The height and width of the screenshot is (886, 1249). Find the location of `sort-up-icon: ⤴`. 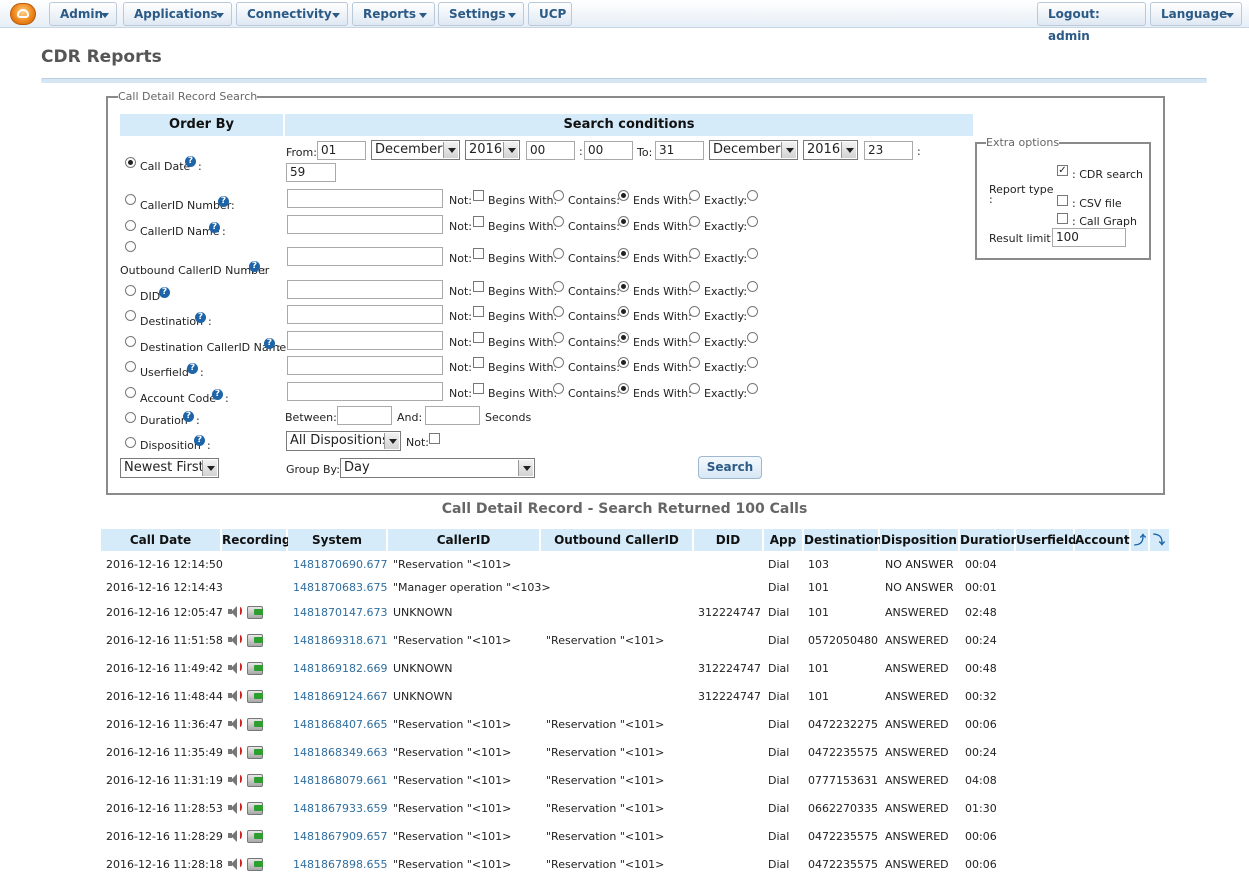

sort-up-icon: ⤴ is located at coordinates (1140, 540).